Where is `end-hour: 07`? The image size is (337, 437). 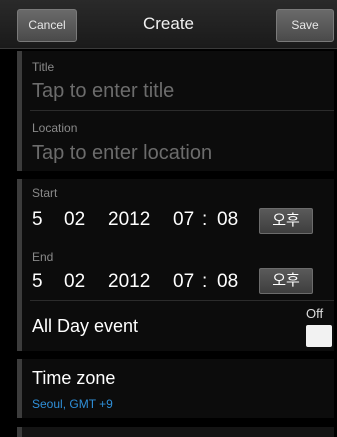
end-hour: 07 is located at coordinates (183, 282).